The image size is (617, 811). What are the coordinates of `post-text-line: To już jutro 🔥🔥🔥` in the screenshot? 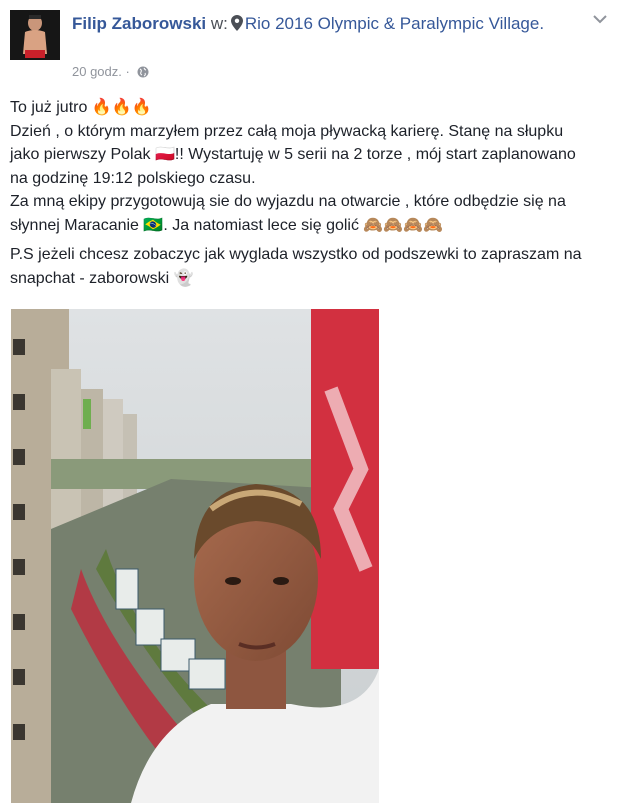 It's located at (81, 107).